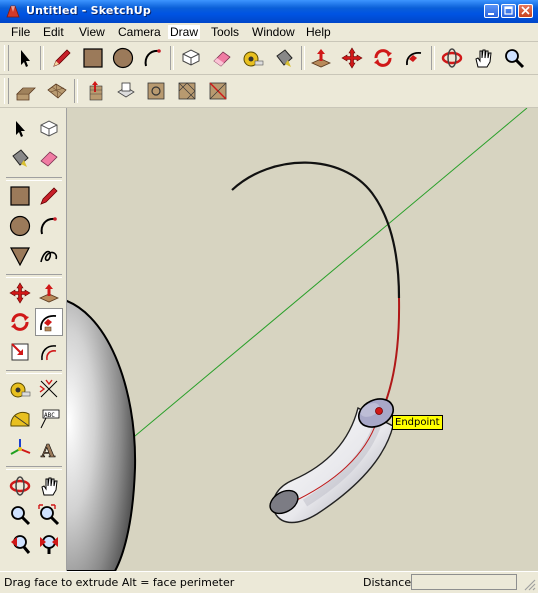  I want to click on highlighted-path-segment, so click(391, 354).